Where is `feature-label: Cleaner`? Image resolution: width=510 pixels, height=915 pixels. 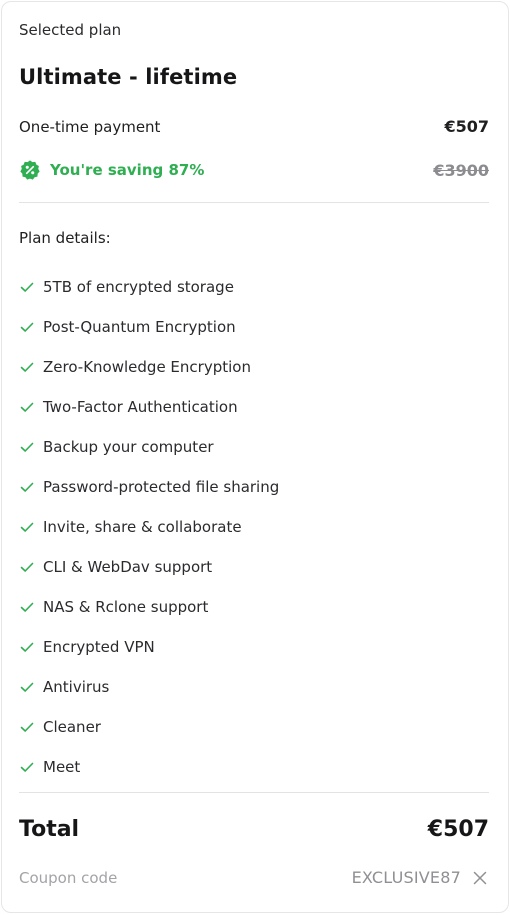
feature-label: Cleaner is located at coordinates (72, 727).